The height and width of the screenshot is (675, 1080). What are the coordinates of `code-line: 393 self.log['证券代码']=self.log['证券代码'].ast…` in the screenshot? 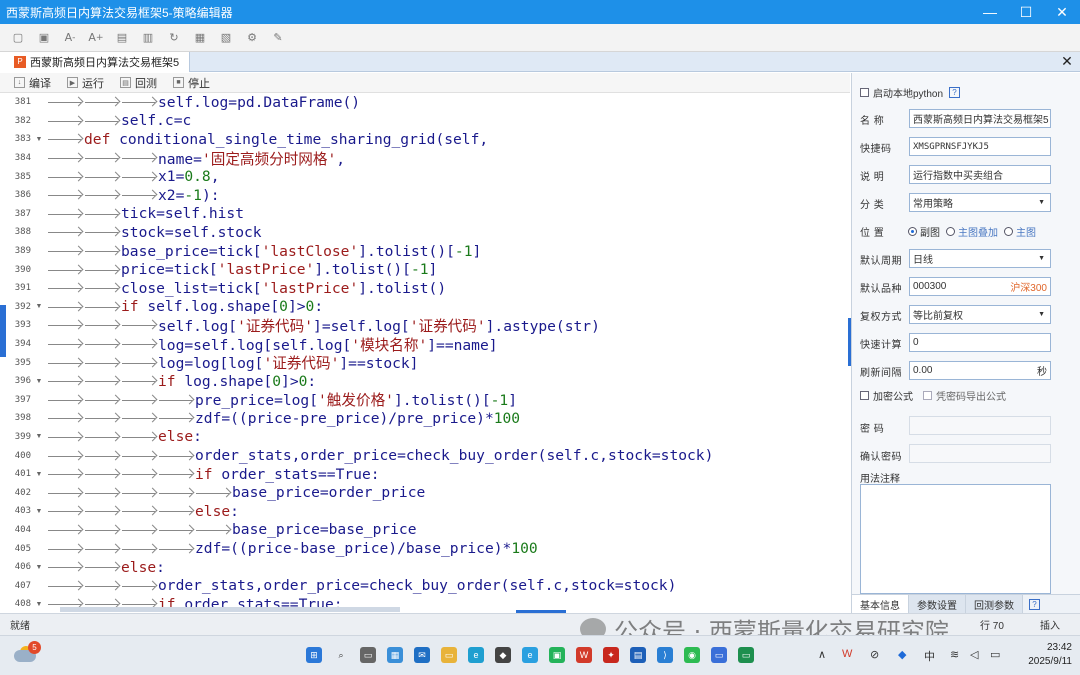 It's located at (428, 325).